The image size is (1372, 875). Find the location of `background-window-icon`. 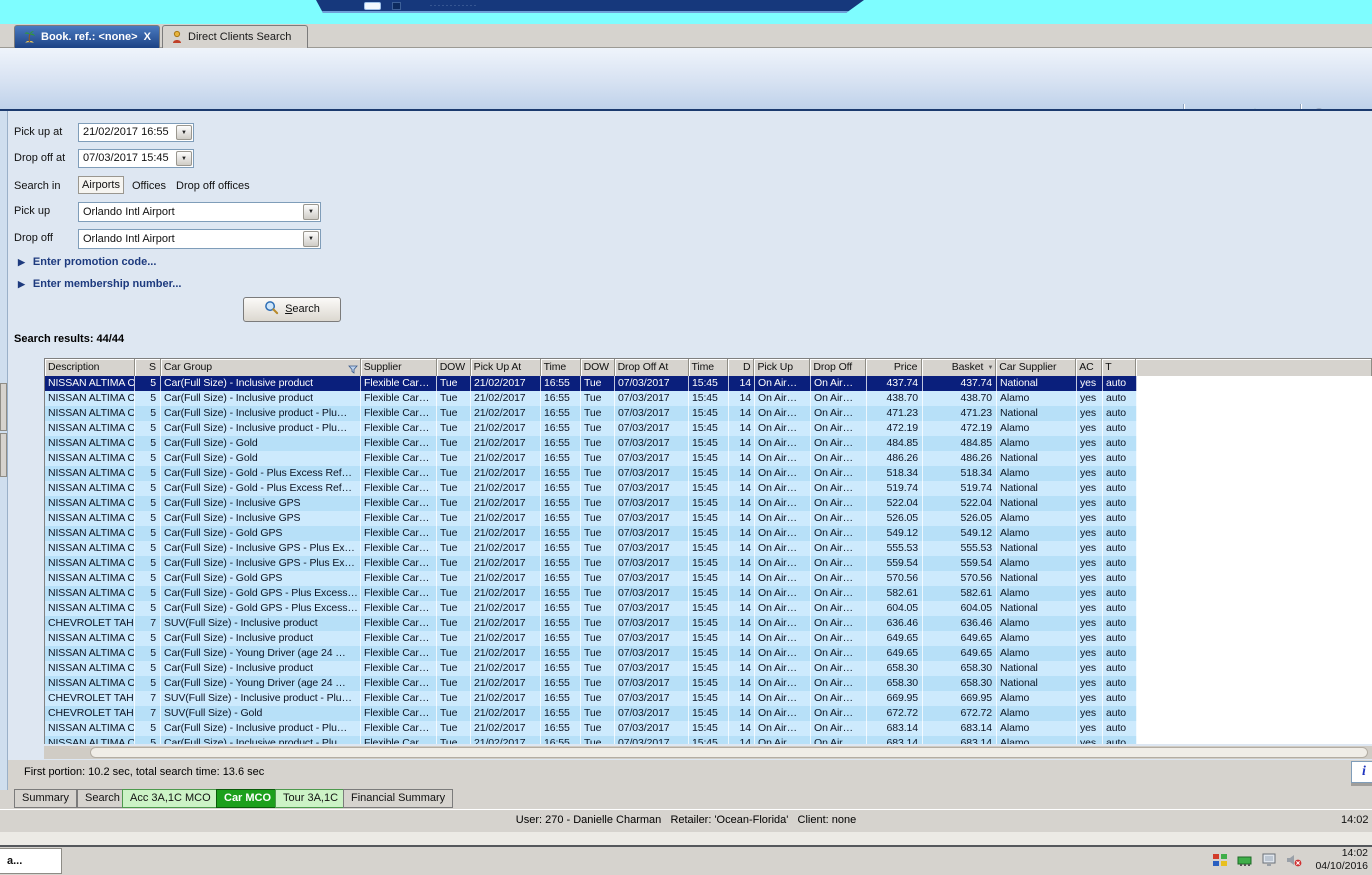

background-window-icon is located at coordinates (396, 6).